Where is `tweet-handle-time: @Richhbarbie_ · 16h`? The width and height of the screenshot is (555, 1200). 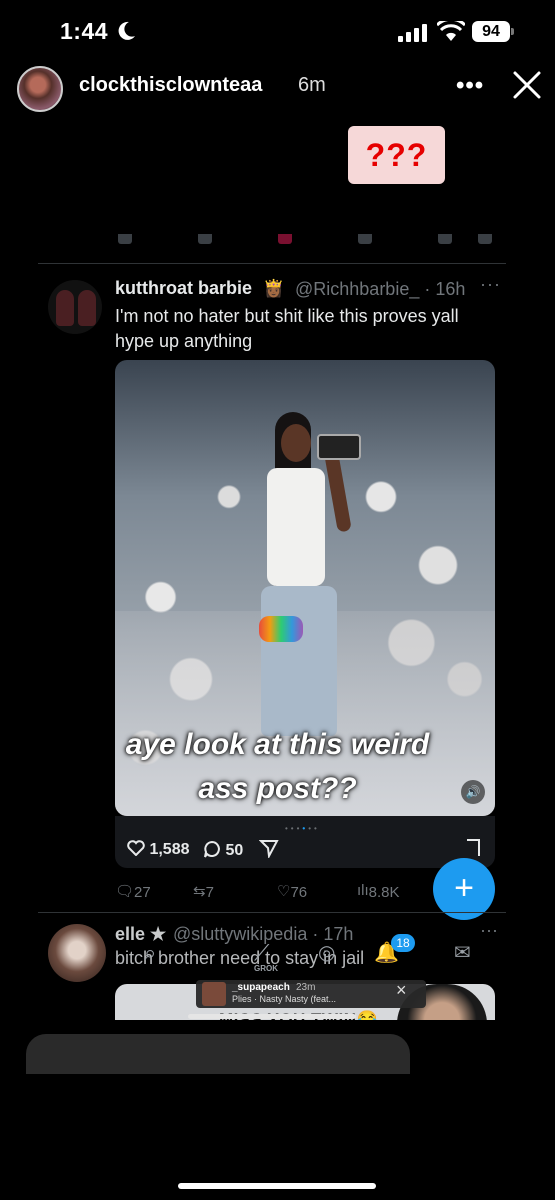 tweet-handle-time: @Richhbarbie_ · 16h is located at coordinates (380, 289).